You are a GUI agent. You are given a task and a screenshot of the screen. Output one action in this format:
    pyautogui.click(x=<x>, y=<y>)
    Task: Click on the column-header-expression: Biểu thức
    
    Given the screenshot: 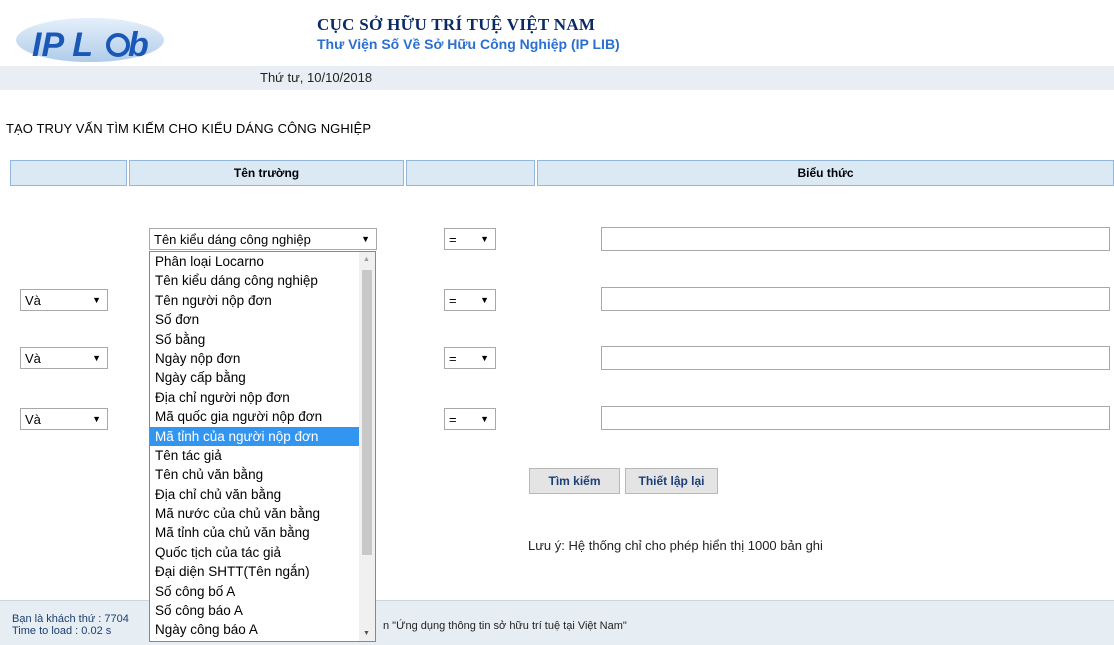 What is the action you would take?
    pyautogui.click(x=825, y=173)
    